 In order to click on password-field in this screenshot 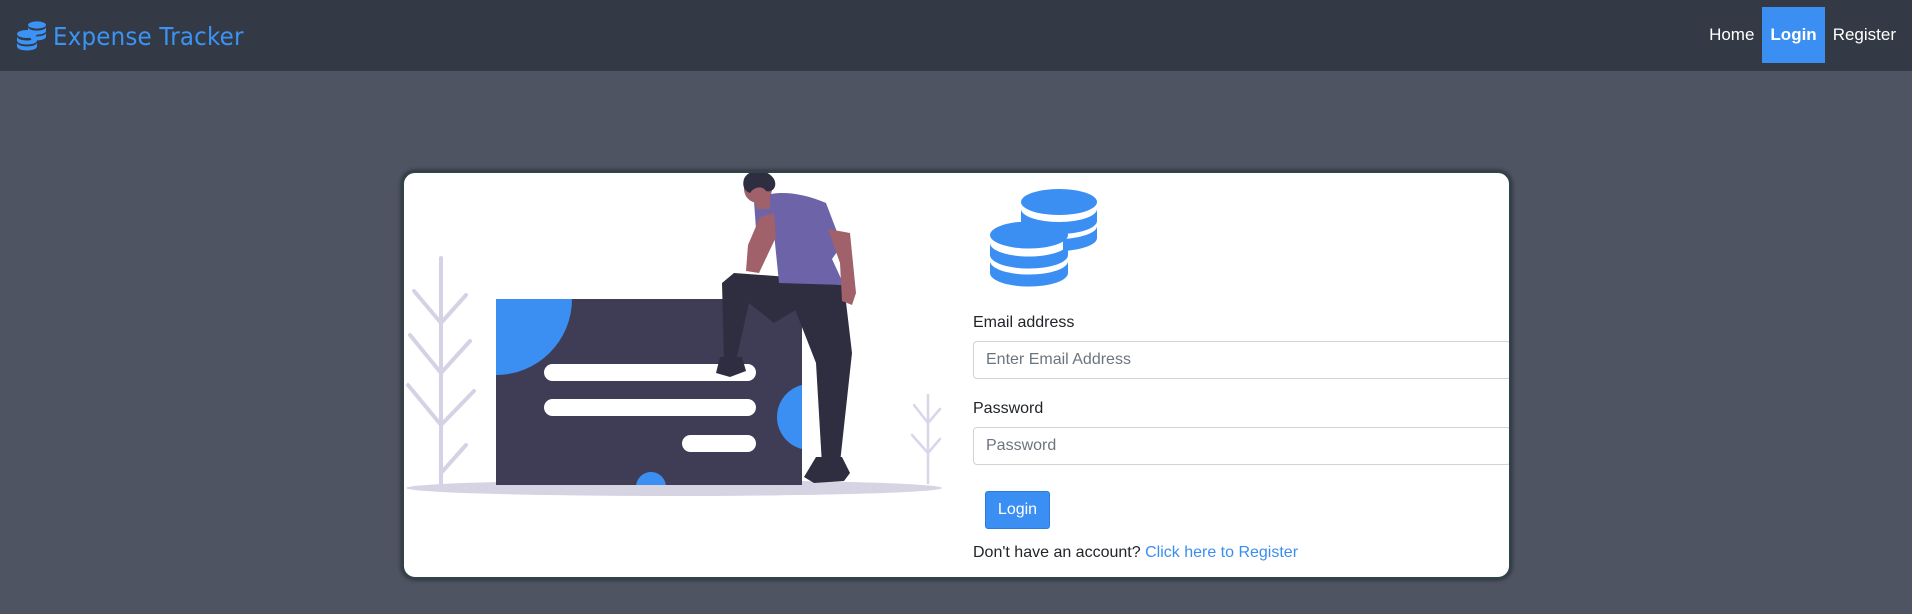, I will do `click(1241, 446)`.